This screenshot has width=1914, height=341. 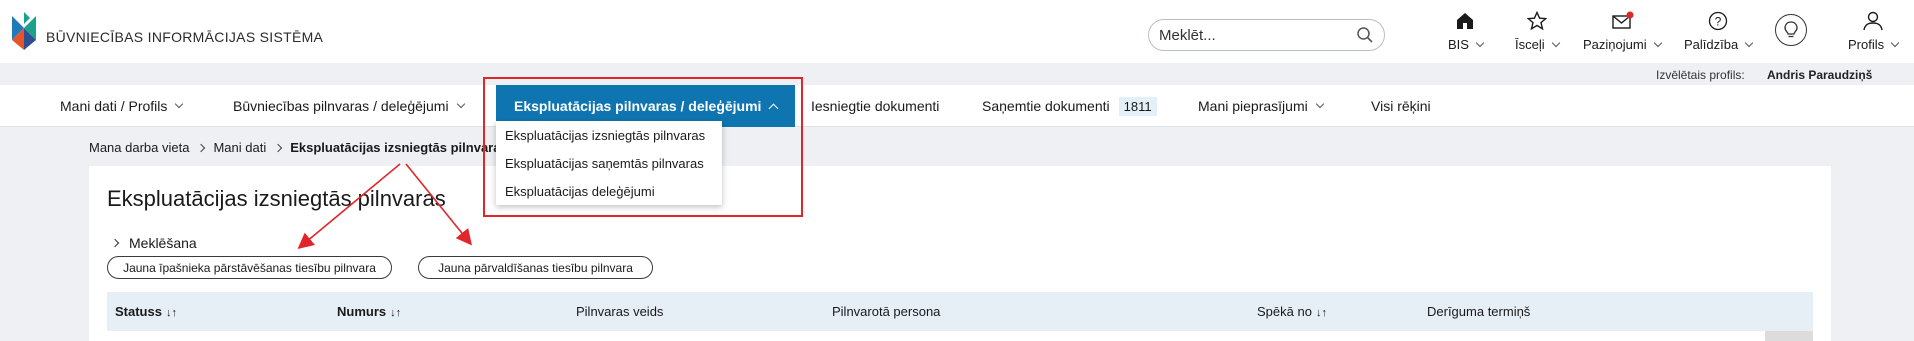 I want to click on col-expiry-label: Derīguma termiņš, so click(x=1479, y=311).